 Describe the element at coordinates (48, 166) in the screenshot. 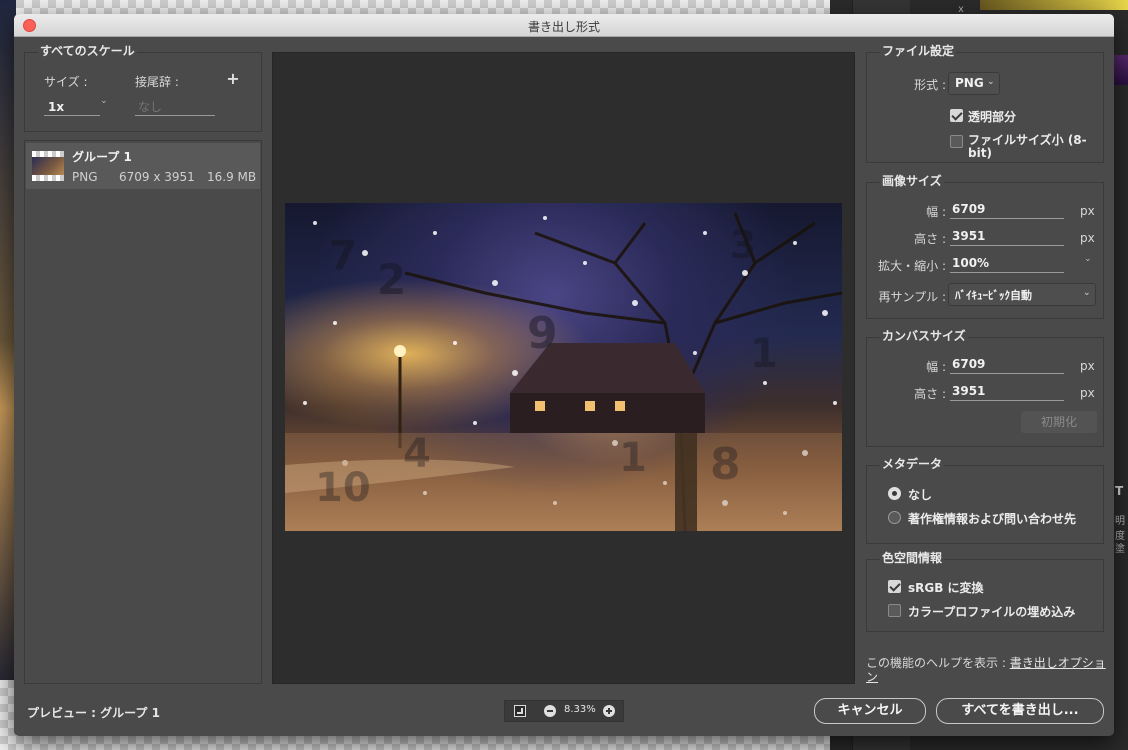

I see `asset-thumbnail` at that location.